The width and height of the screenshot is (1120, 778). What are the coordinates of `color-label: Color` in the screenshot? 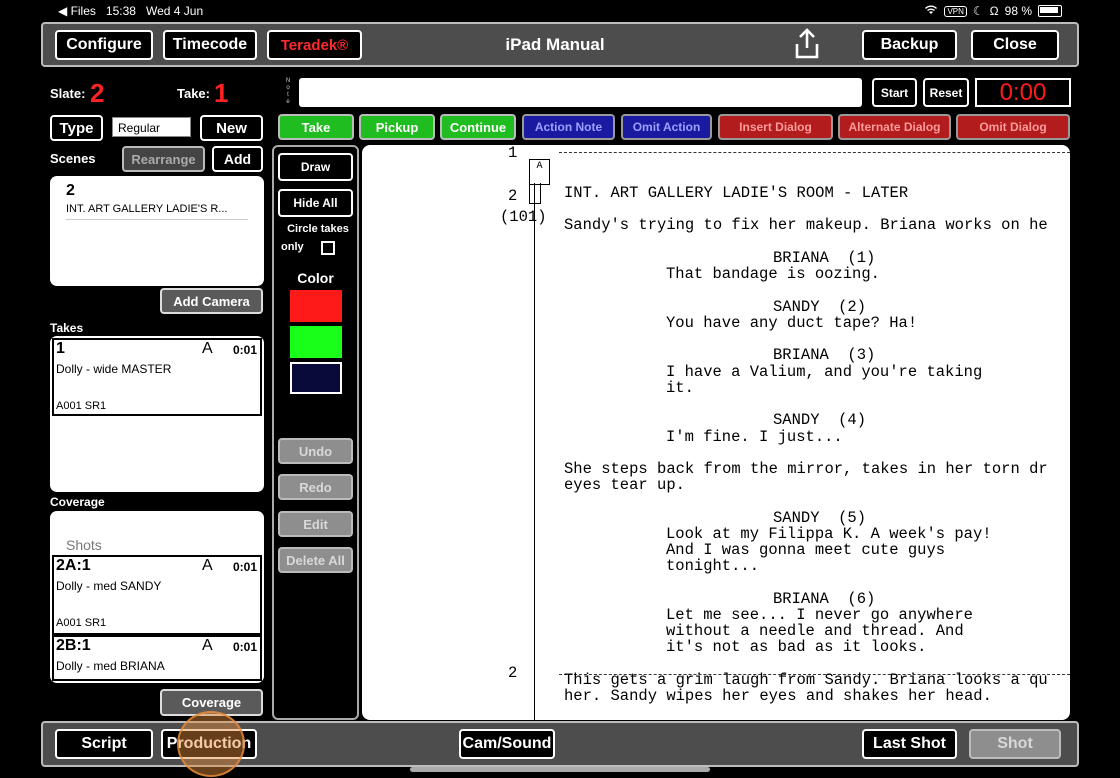 It's located at (315, 278).